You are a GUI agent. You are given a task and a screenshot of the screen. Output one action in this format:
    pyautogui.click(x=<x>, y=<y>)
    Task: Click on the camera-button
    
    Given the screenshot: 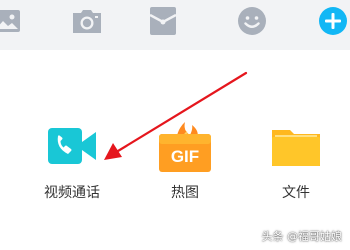 What is the action you would take?
    pyautogui.click(x=87, y=21)
    